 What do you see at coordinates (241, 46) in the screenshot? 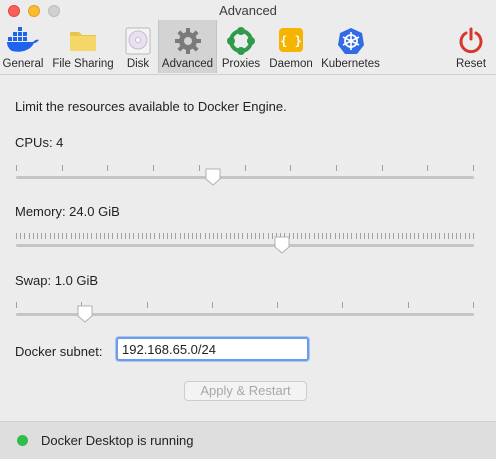
I see `tab-proxies: Proxies` at bounding box center [241, 46].